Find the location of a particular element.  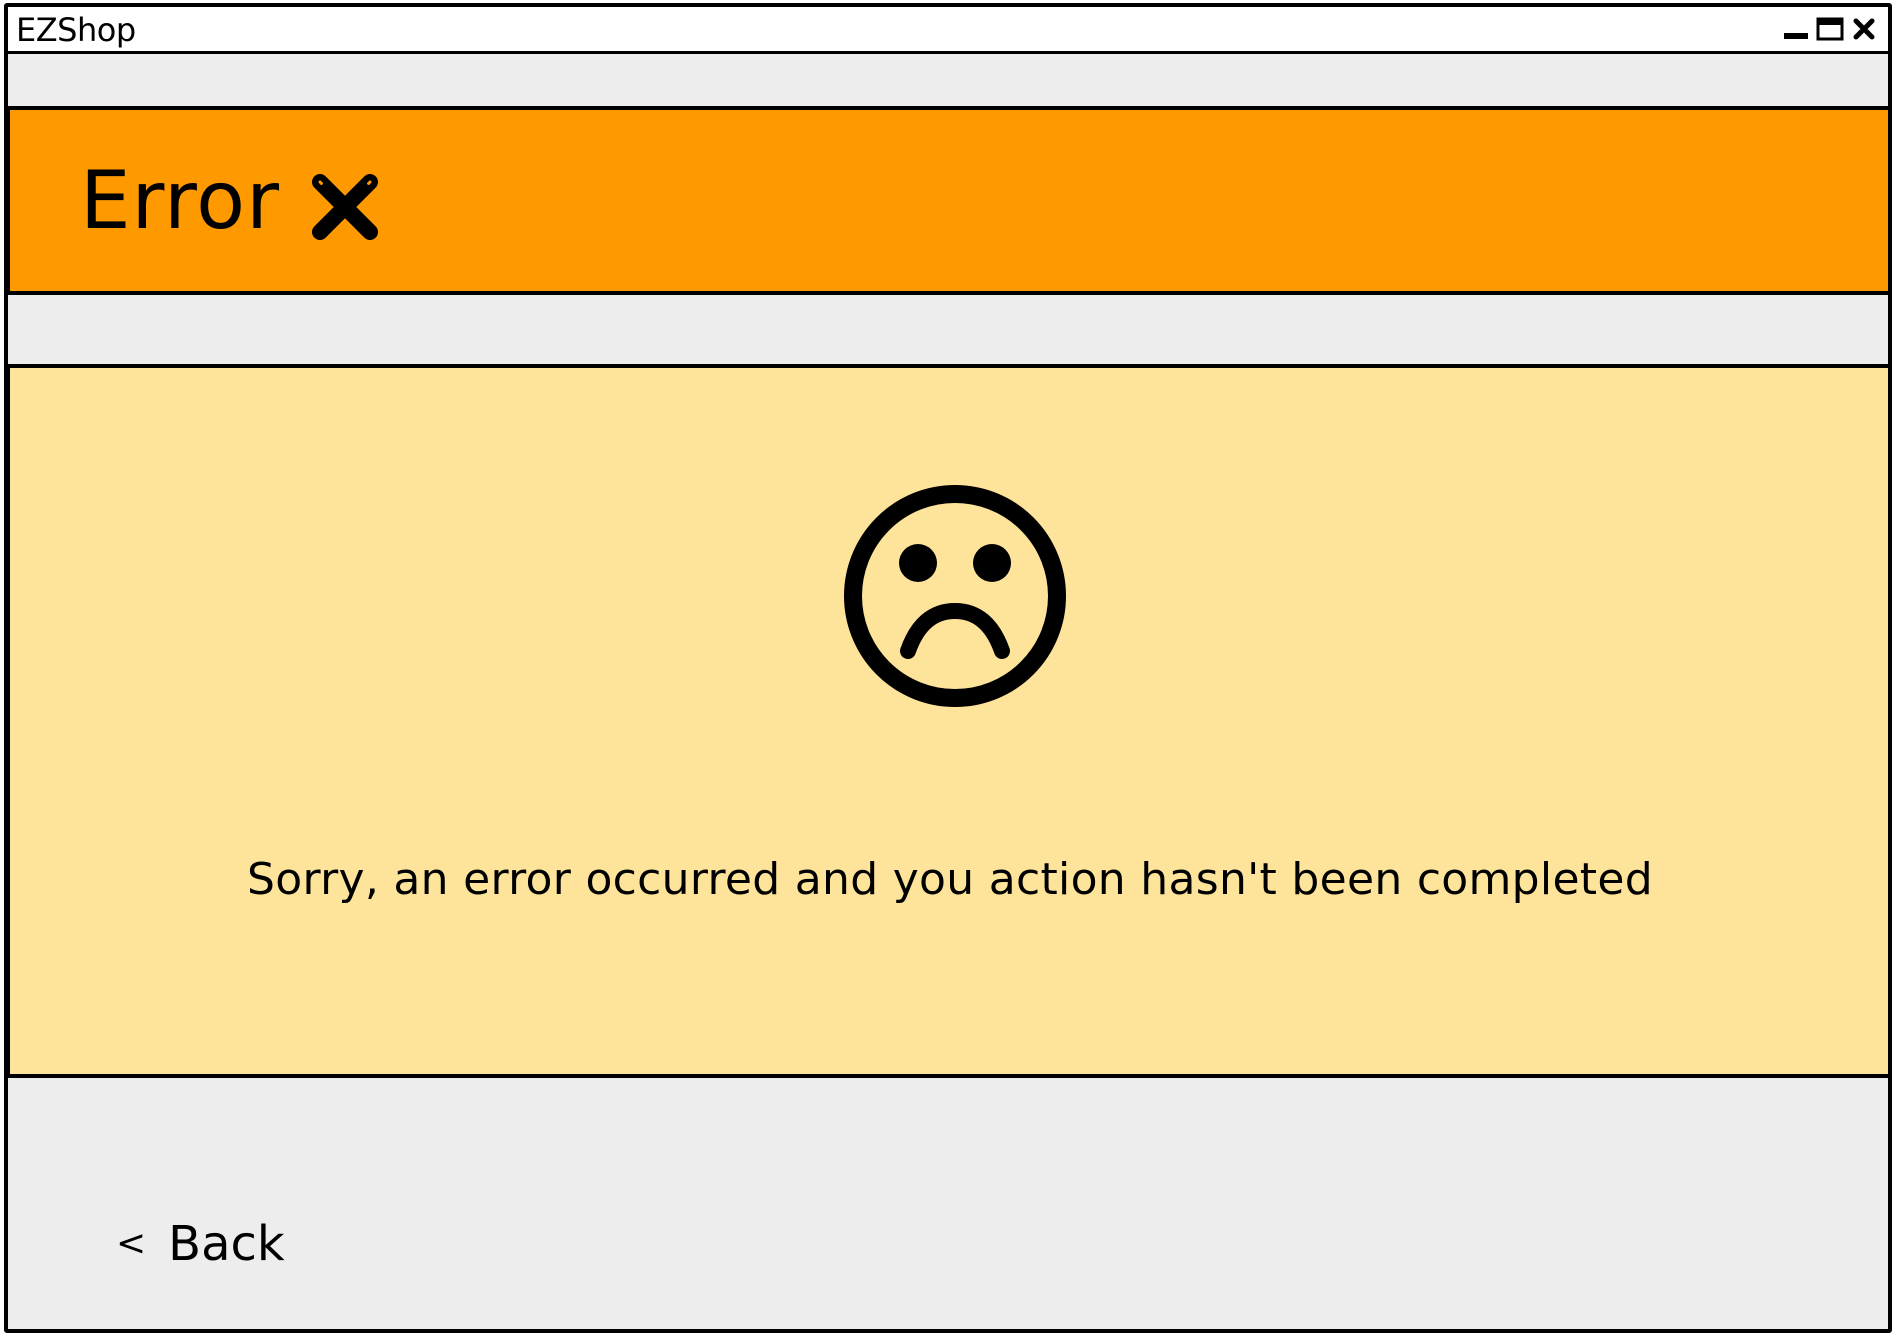

maximize-icon is located at coordinates (1830, 29).